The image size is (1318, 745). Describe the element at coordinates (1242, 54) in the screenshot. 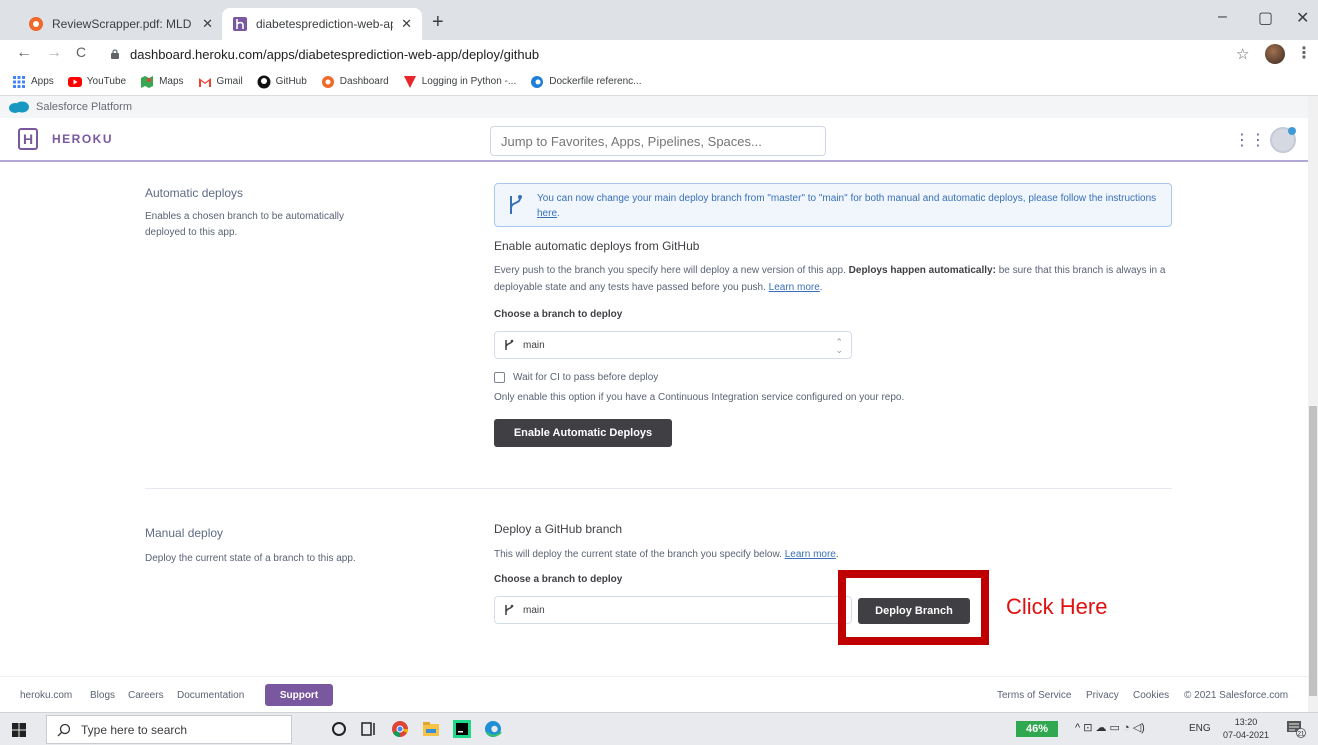

I see `bookmark-star-icon: ☆` at that location.